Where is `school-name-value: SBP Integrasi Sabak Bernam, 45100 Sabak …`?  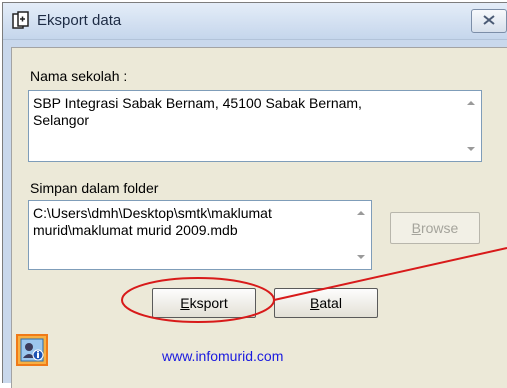
school-name-value: SBP Integrasi Sabak Bernam, 45100 Sabak … is located at coordinates (197, 111).